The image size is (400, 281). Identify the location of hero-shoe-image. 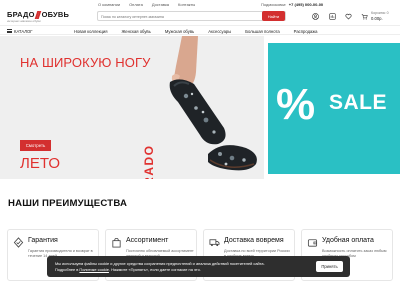
(213, 103).